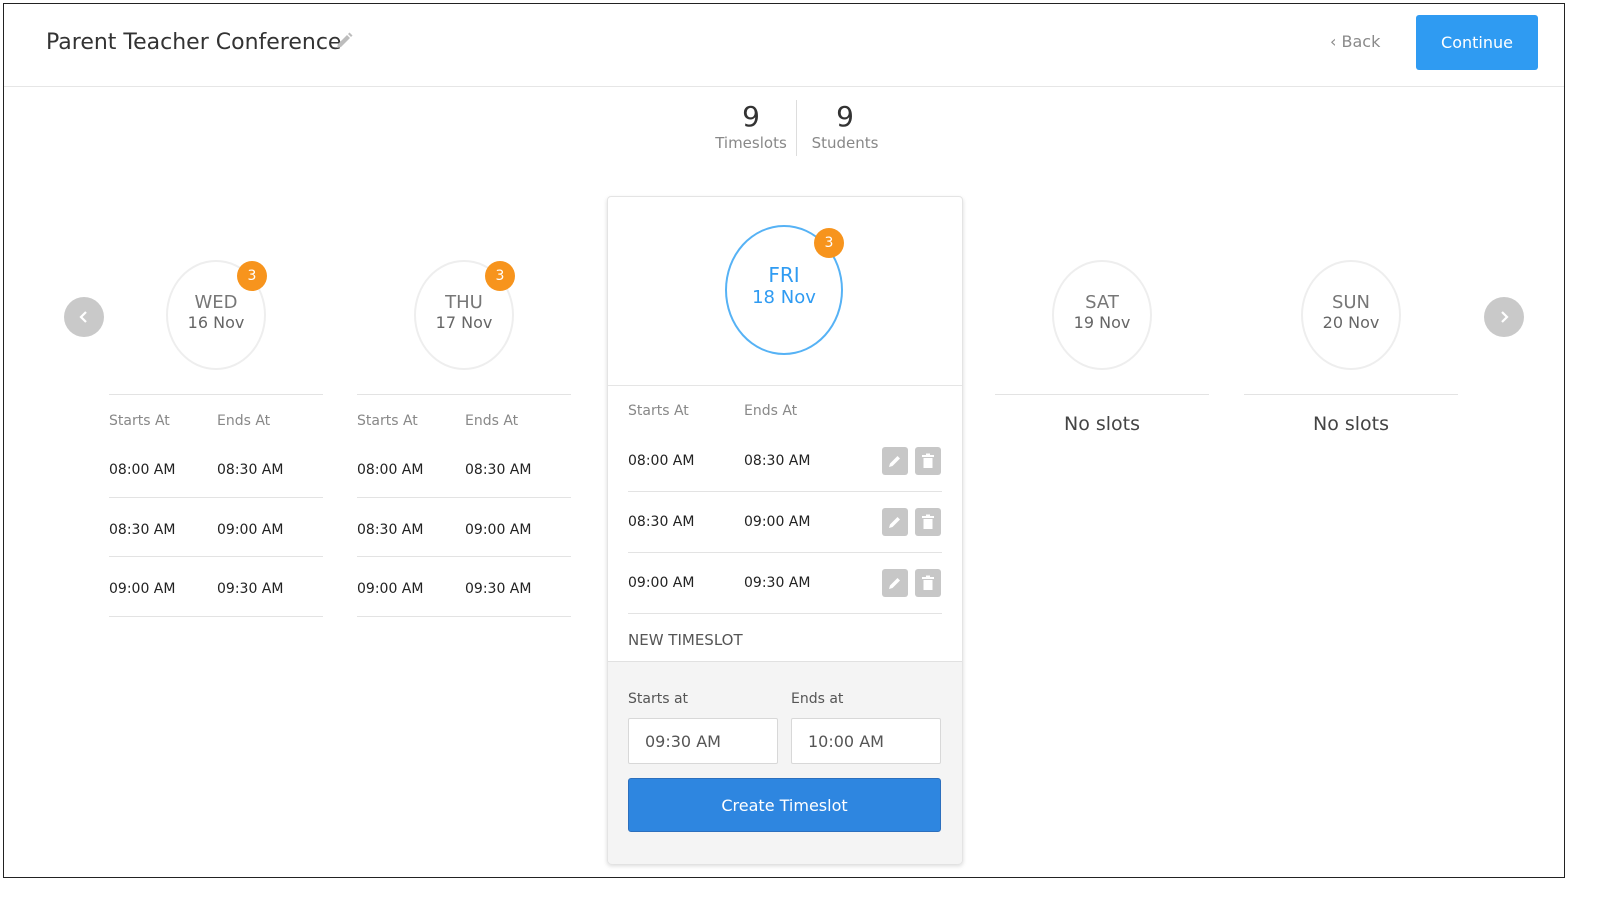 This screenshot has height=898, width=1602. I want to click on chevron-left-icon, so click(83, 317).